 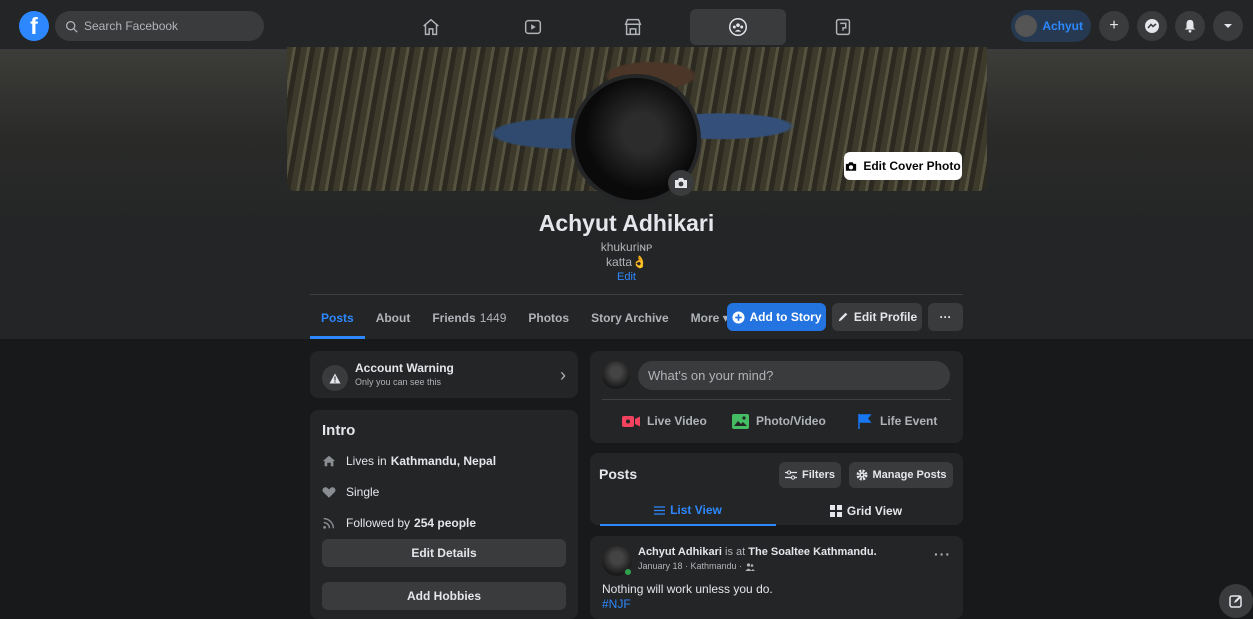 I want to click on tab-label: Story Archive, so click(x=630, y=318).